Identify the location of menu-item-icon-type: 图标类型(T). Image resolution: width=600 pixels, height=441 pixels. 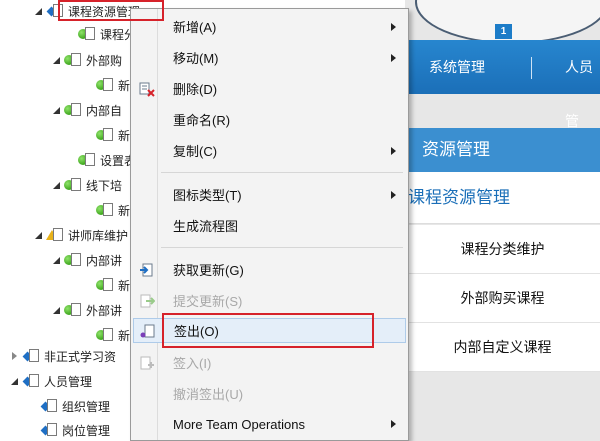
(269, 195).